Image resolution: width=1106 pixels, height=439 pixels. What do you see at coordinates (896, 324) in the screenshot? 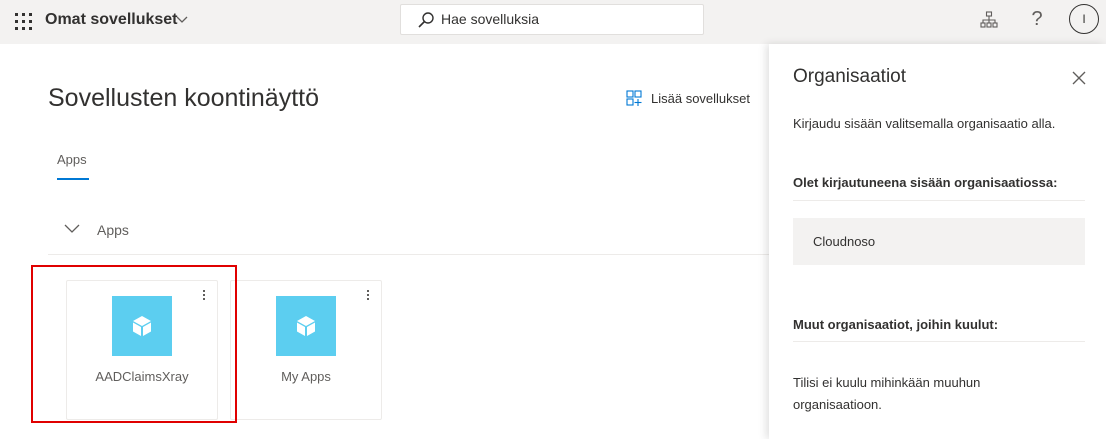
I see `other-orgs-heading: Muut organisaatiot, joihin kuulut:` at bounding box center [896, 324].